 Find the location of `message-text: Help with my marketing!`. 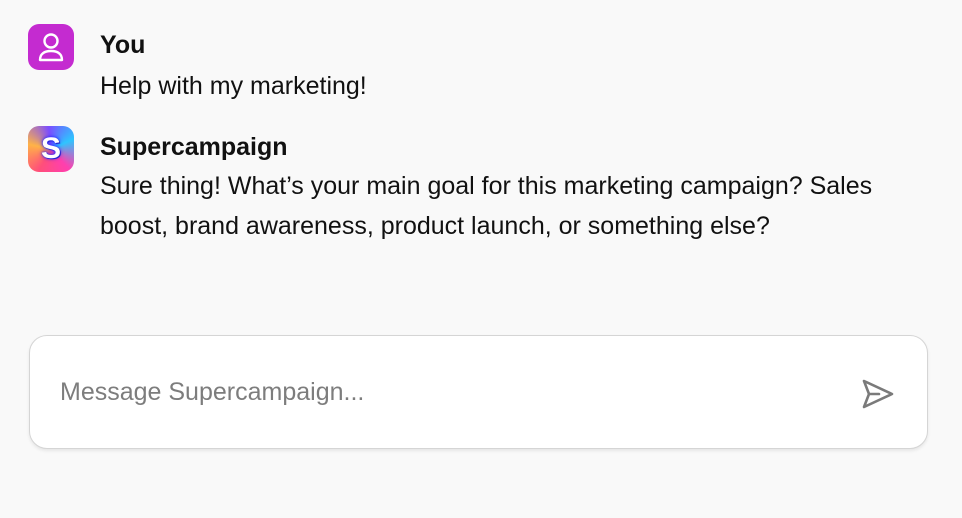

message-text: Help with my marketing! is located at coordinates (233, 86).